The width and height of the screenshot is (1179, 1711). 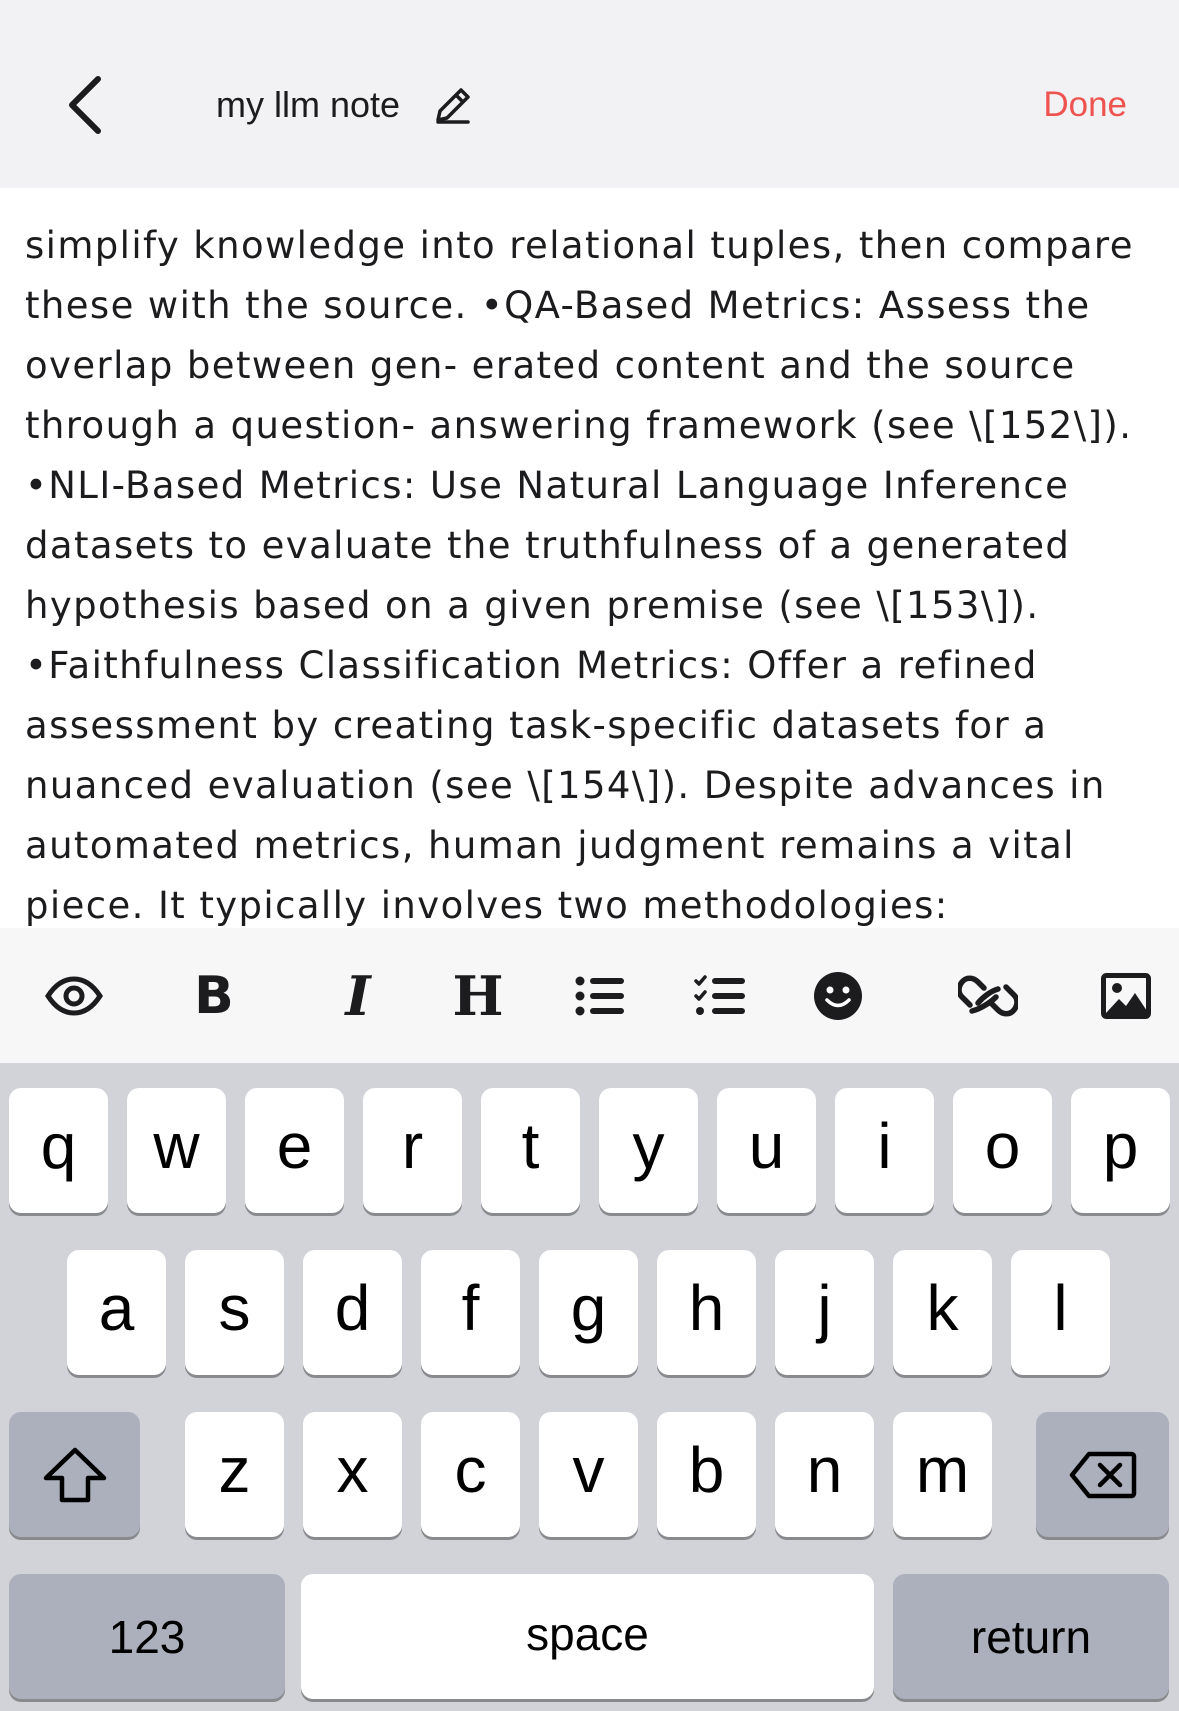 What do you see at coordinates (588, 1474) in the screenshot?
I see `key-v: v` at bounding box center [588, 1474].